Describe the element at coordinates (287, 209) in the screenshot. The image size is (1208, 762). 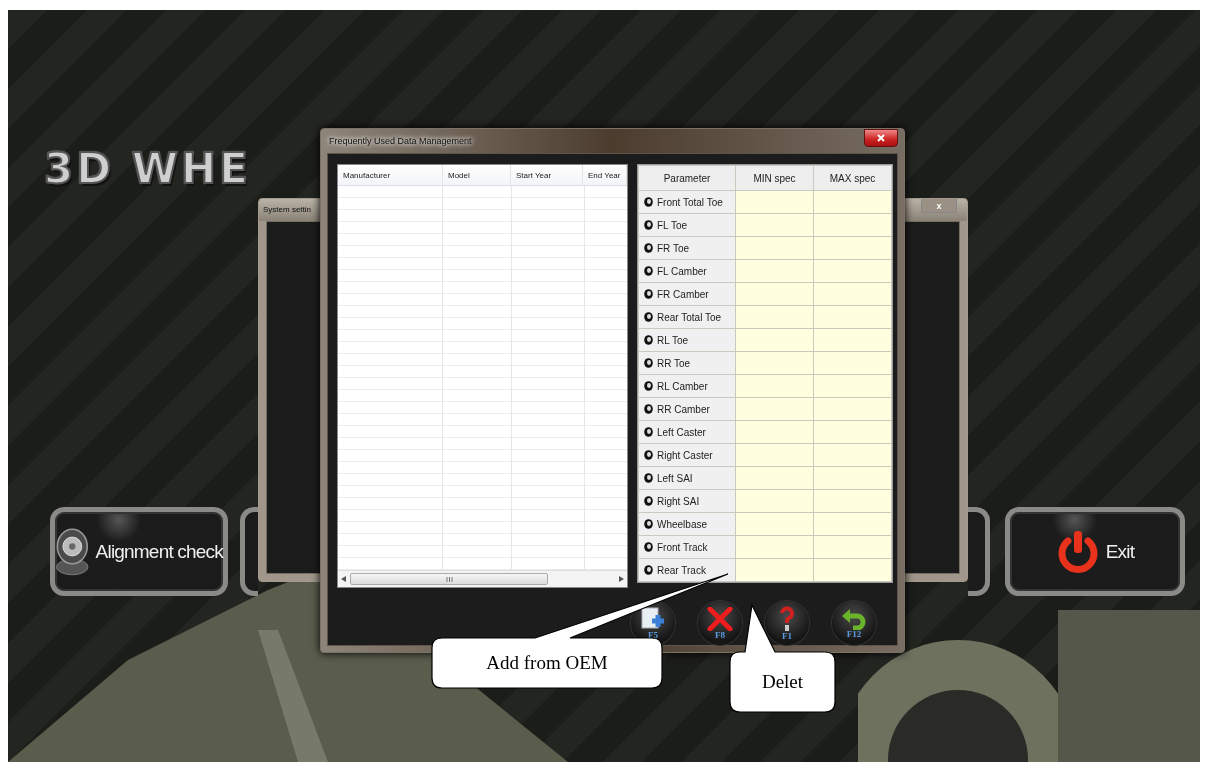
I see `window-title: System settin` at that location.